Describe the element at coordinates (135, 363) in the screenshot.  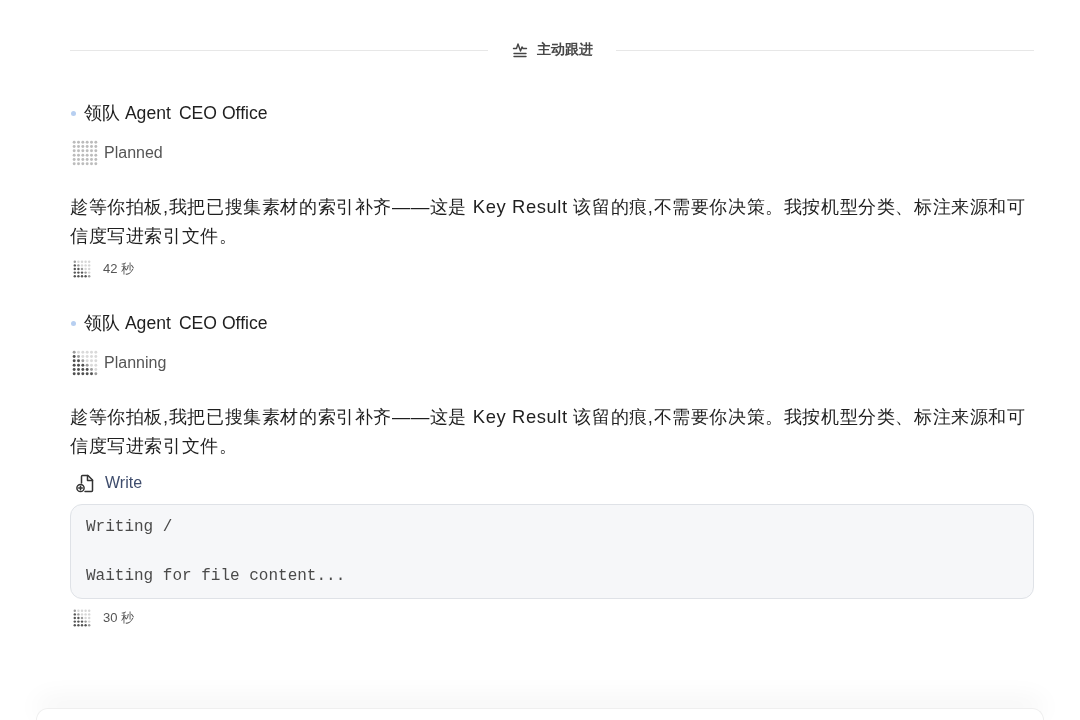
I see `status-label: Planning` at that location.